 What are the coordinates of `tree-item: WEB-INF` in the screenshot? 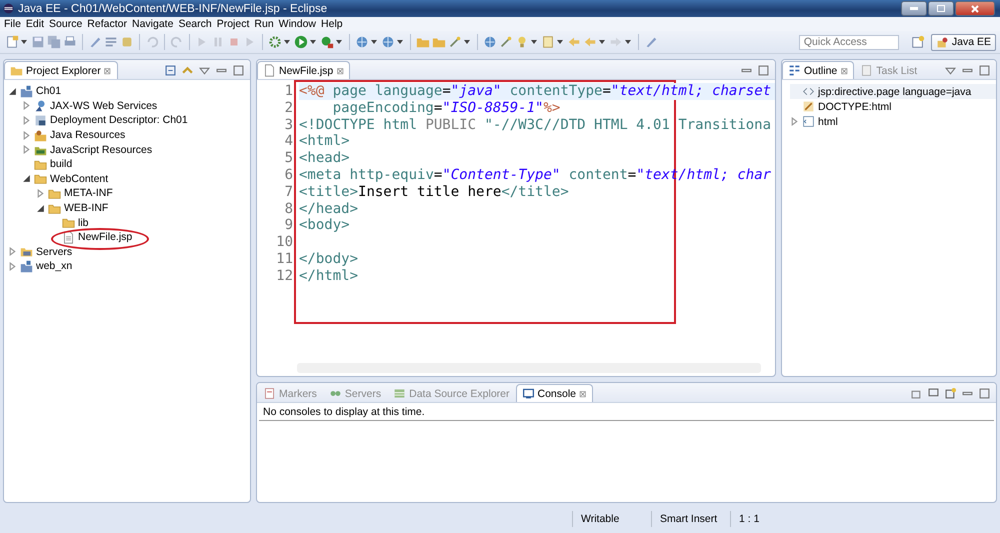 It's located at (86, 208).